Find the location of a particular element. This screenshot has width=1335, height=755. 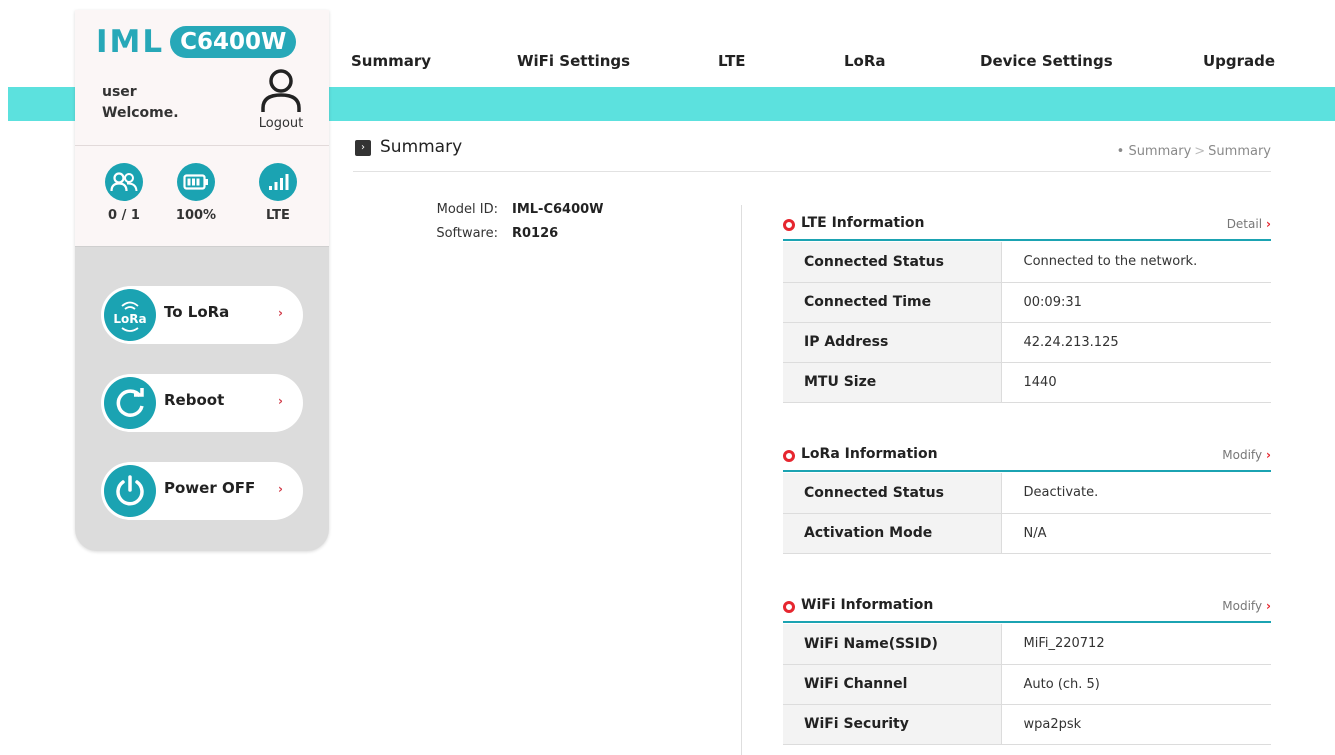

users-icon is located at coordinates (124, 182).